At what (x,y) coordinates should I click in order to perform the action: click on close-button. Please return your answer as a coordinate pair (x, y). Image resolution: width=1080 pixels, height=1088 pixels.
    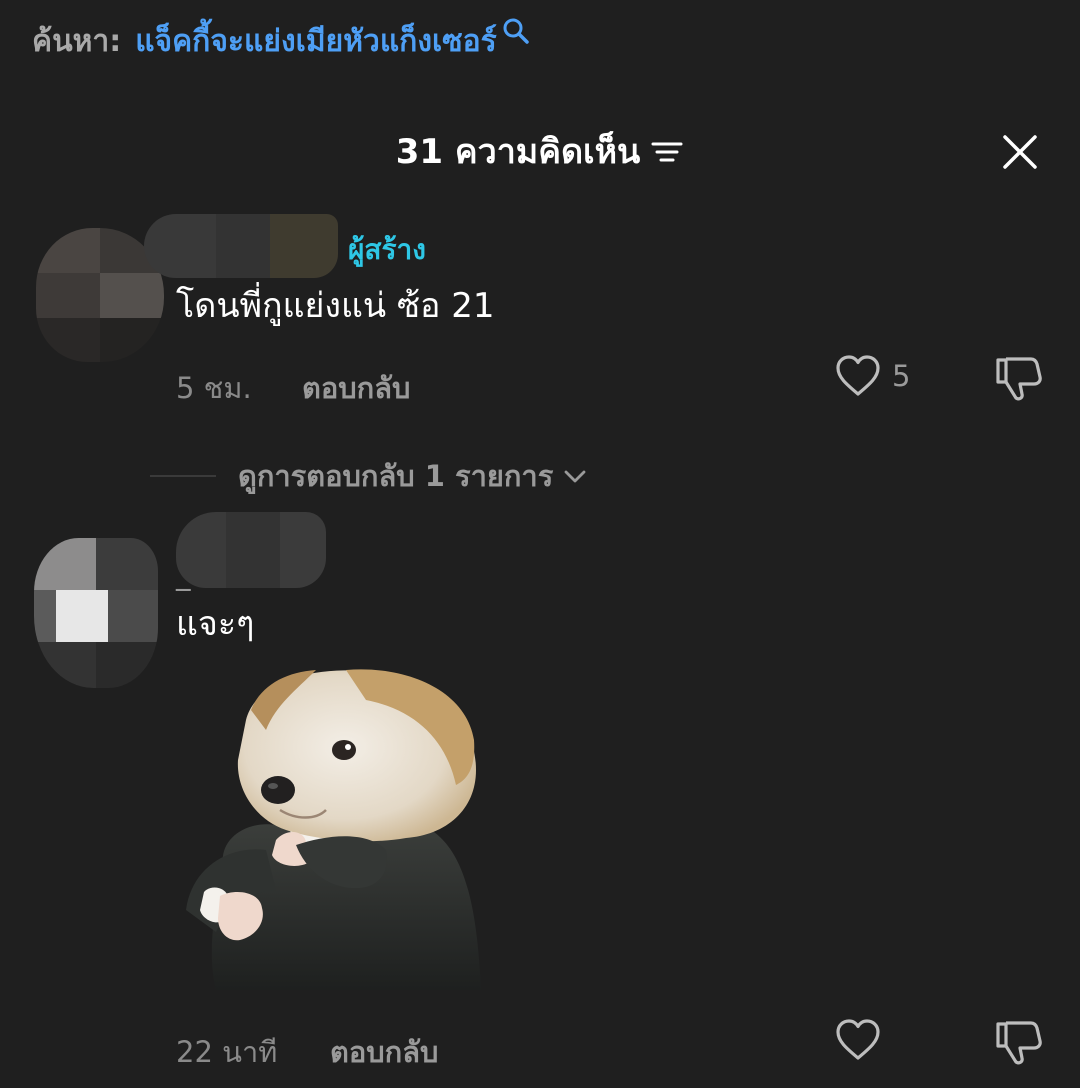
    Looking at the image, I should click on (1020, 152).